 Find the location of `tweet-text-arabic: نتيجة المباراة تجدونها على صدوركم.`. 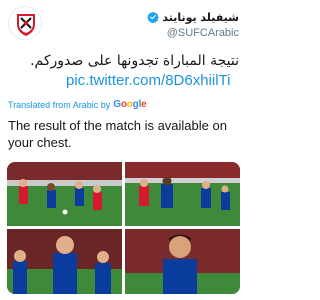

tweet-text-arabic: نتيجة المباراة تجدونها على صدوركم. is located at coordinates (134, 61).